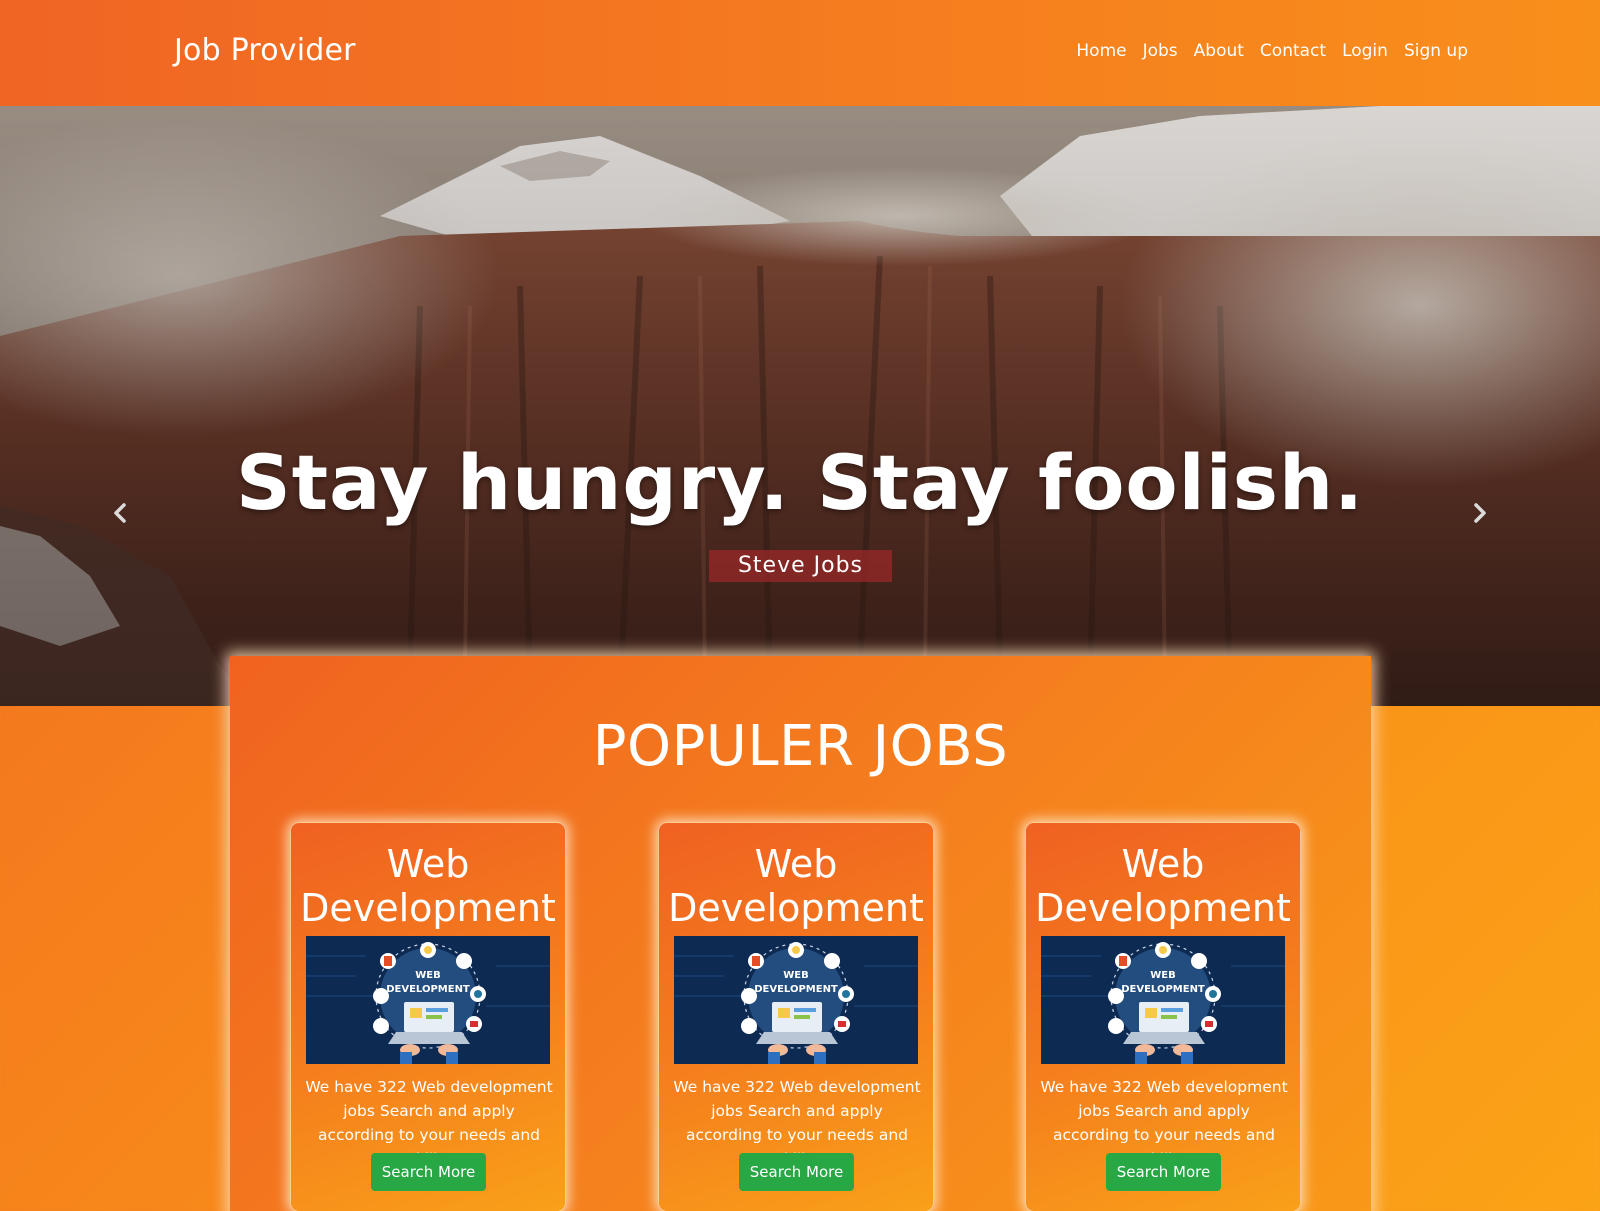 This screenshot has height=1211, width=1600. I want to click on hero-quote: Stay hungry. Stay foolish., so click(800, 482).